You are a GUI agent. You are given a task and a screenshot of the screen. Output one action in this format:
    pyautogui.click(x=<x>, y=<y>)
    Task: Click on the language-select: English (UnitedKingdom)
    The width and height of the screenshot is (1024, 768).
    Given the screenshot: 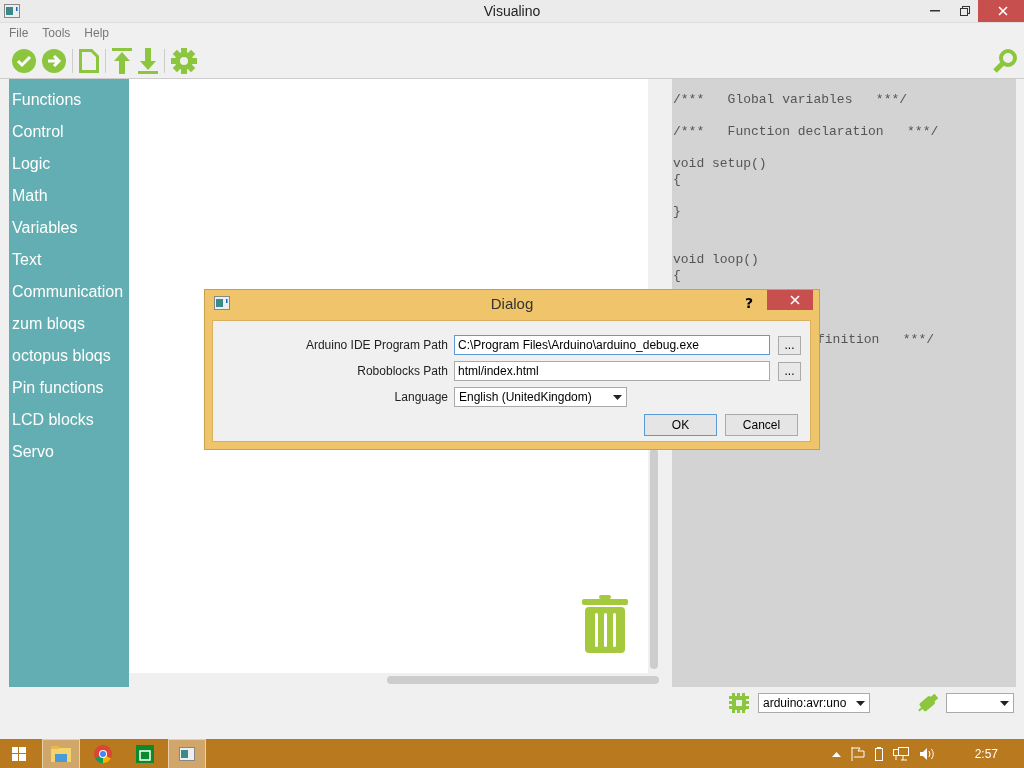 What is the action you would take?
    pyautogui.click(x=540, y=397)
    